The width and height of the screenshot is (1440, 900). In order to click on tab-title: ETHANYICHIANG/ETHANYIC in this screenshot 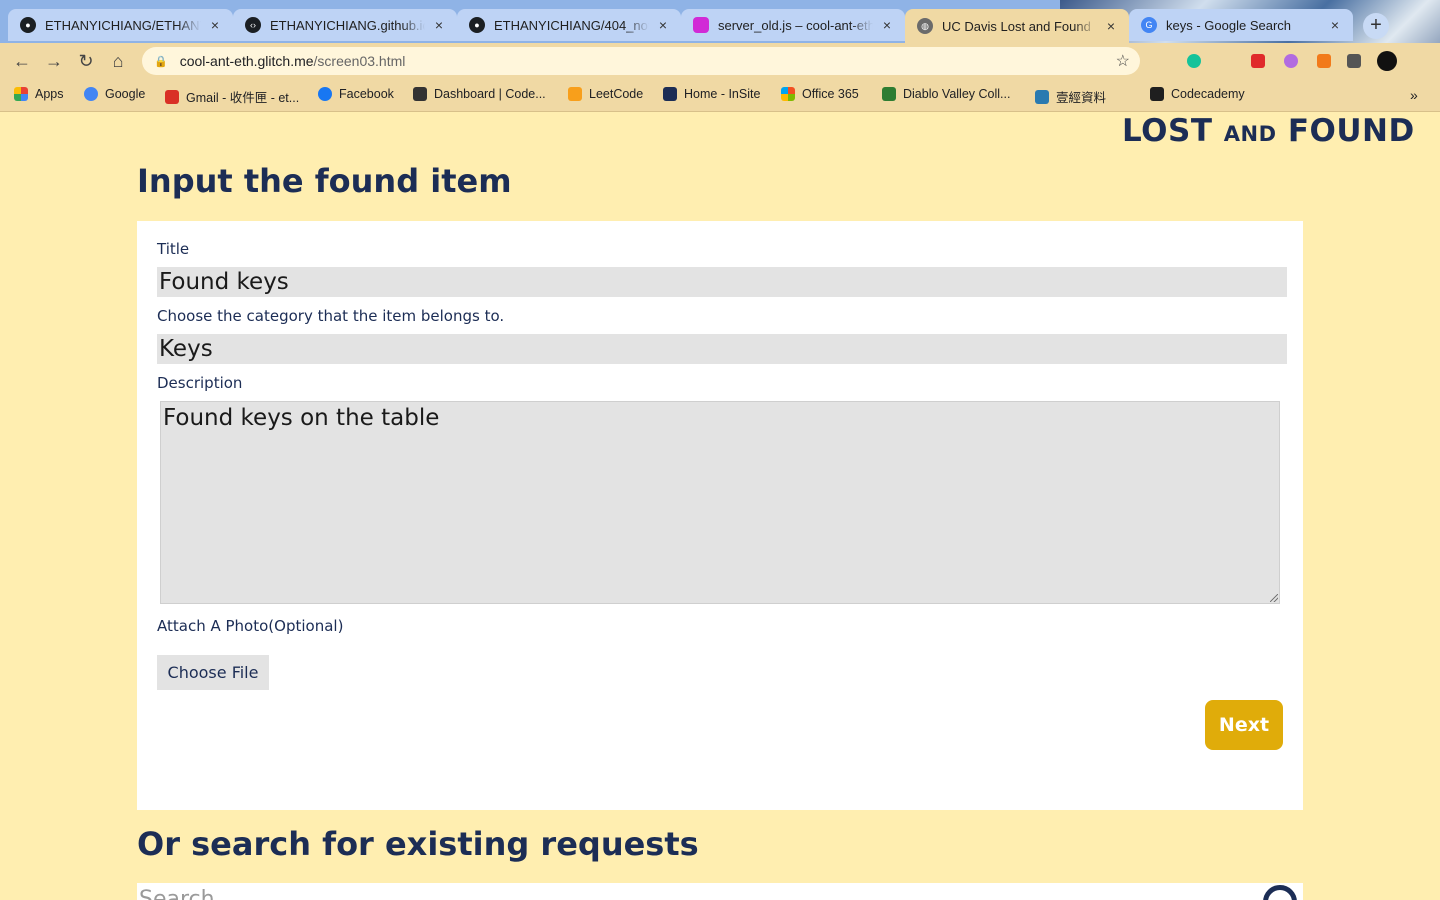, I will do `click(123, 25)`.